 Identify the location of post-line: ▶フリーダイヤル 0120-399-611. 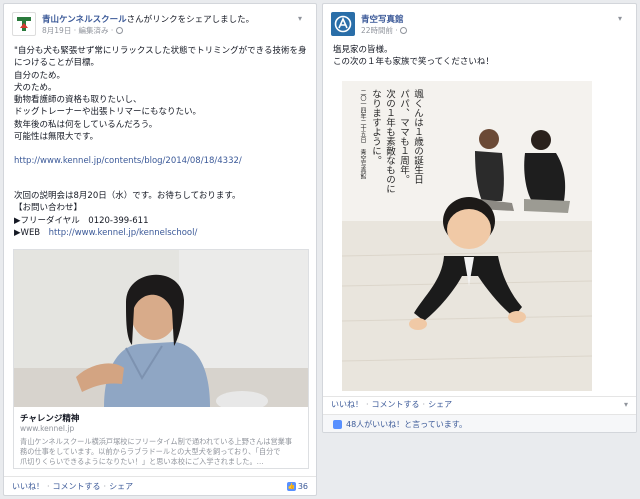
(81, 220).